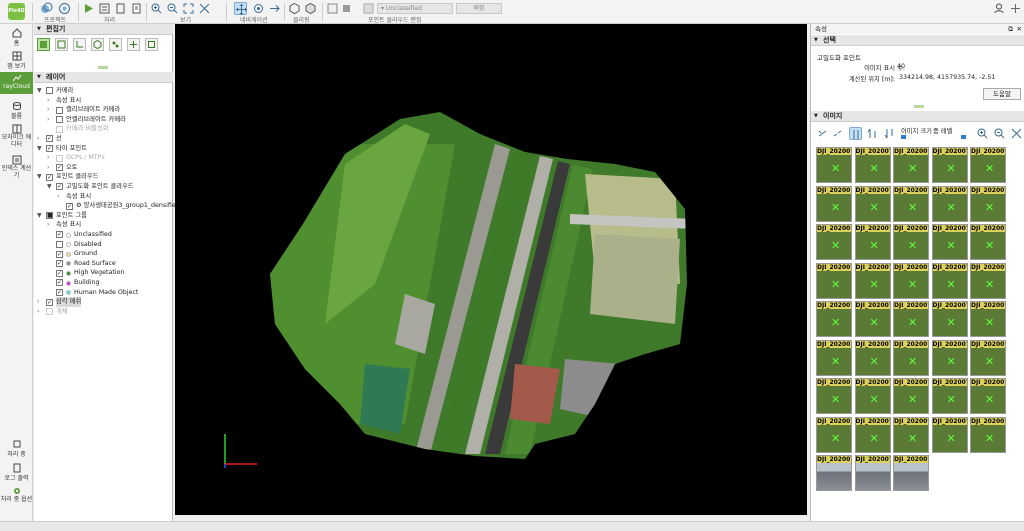 The width and height of the screenshot is (1024, 531). What do you see at coordinates (103, 91) in the screenshot?
I see `layer-row: ▼ 카메라` at bounding box center [103, 91].